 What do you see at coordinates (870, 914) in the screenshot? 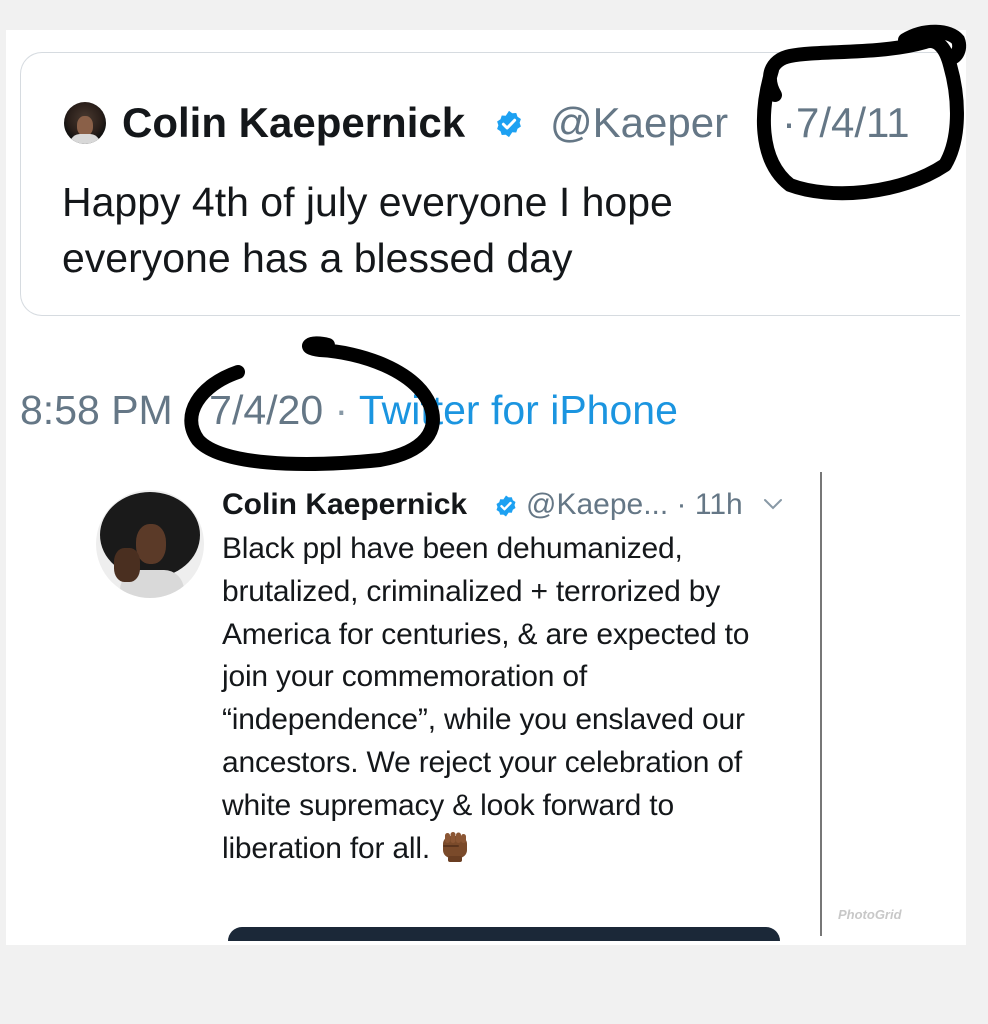
I see `photogrid-watermark: PhotoGrid` at bounding box center [870, 914].